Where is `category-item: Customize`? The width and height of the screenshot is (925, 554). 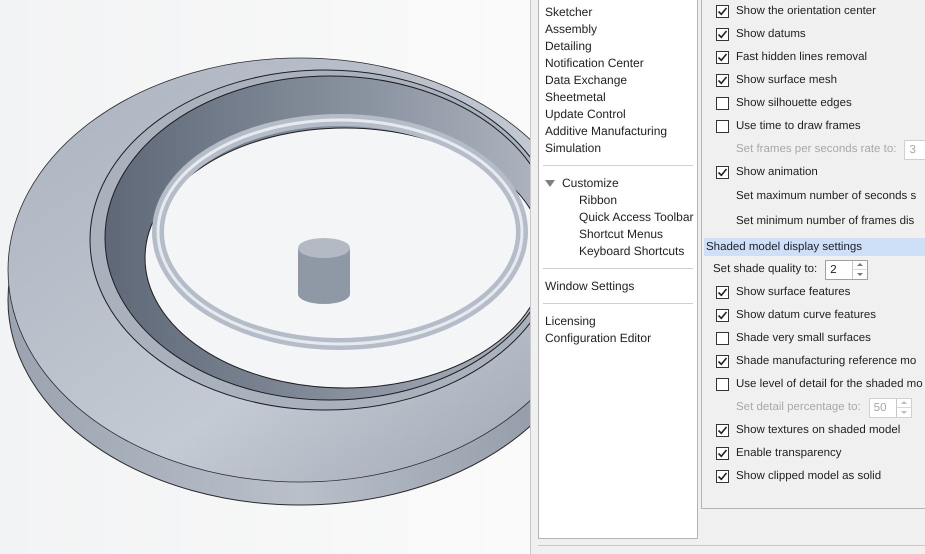
category-item: Customize is located at coordinates (590, 183).